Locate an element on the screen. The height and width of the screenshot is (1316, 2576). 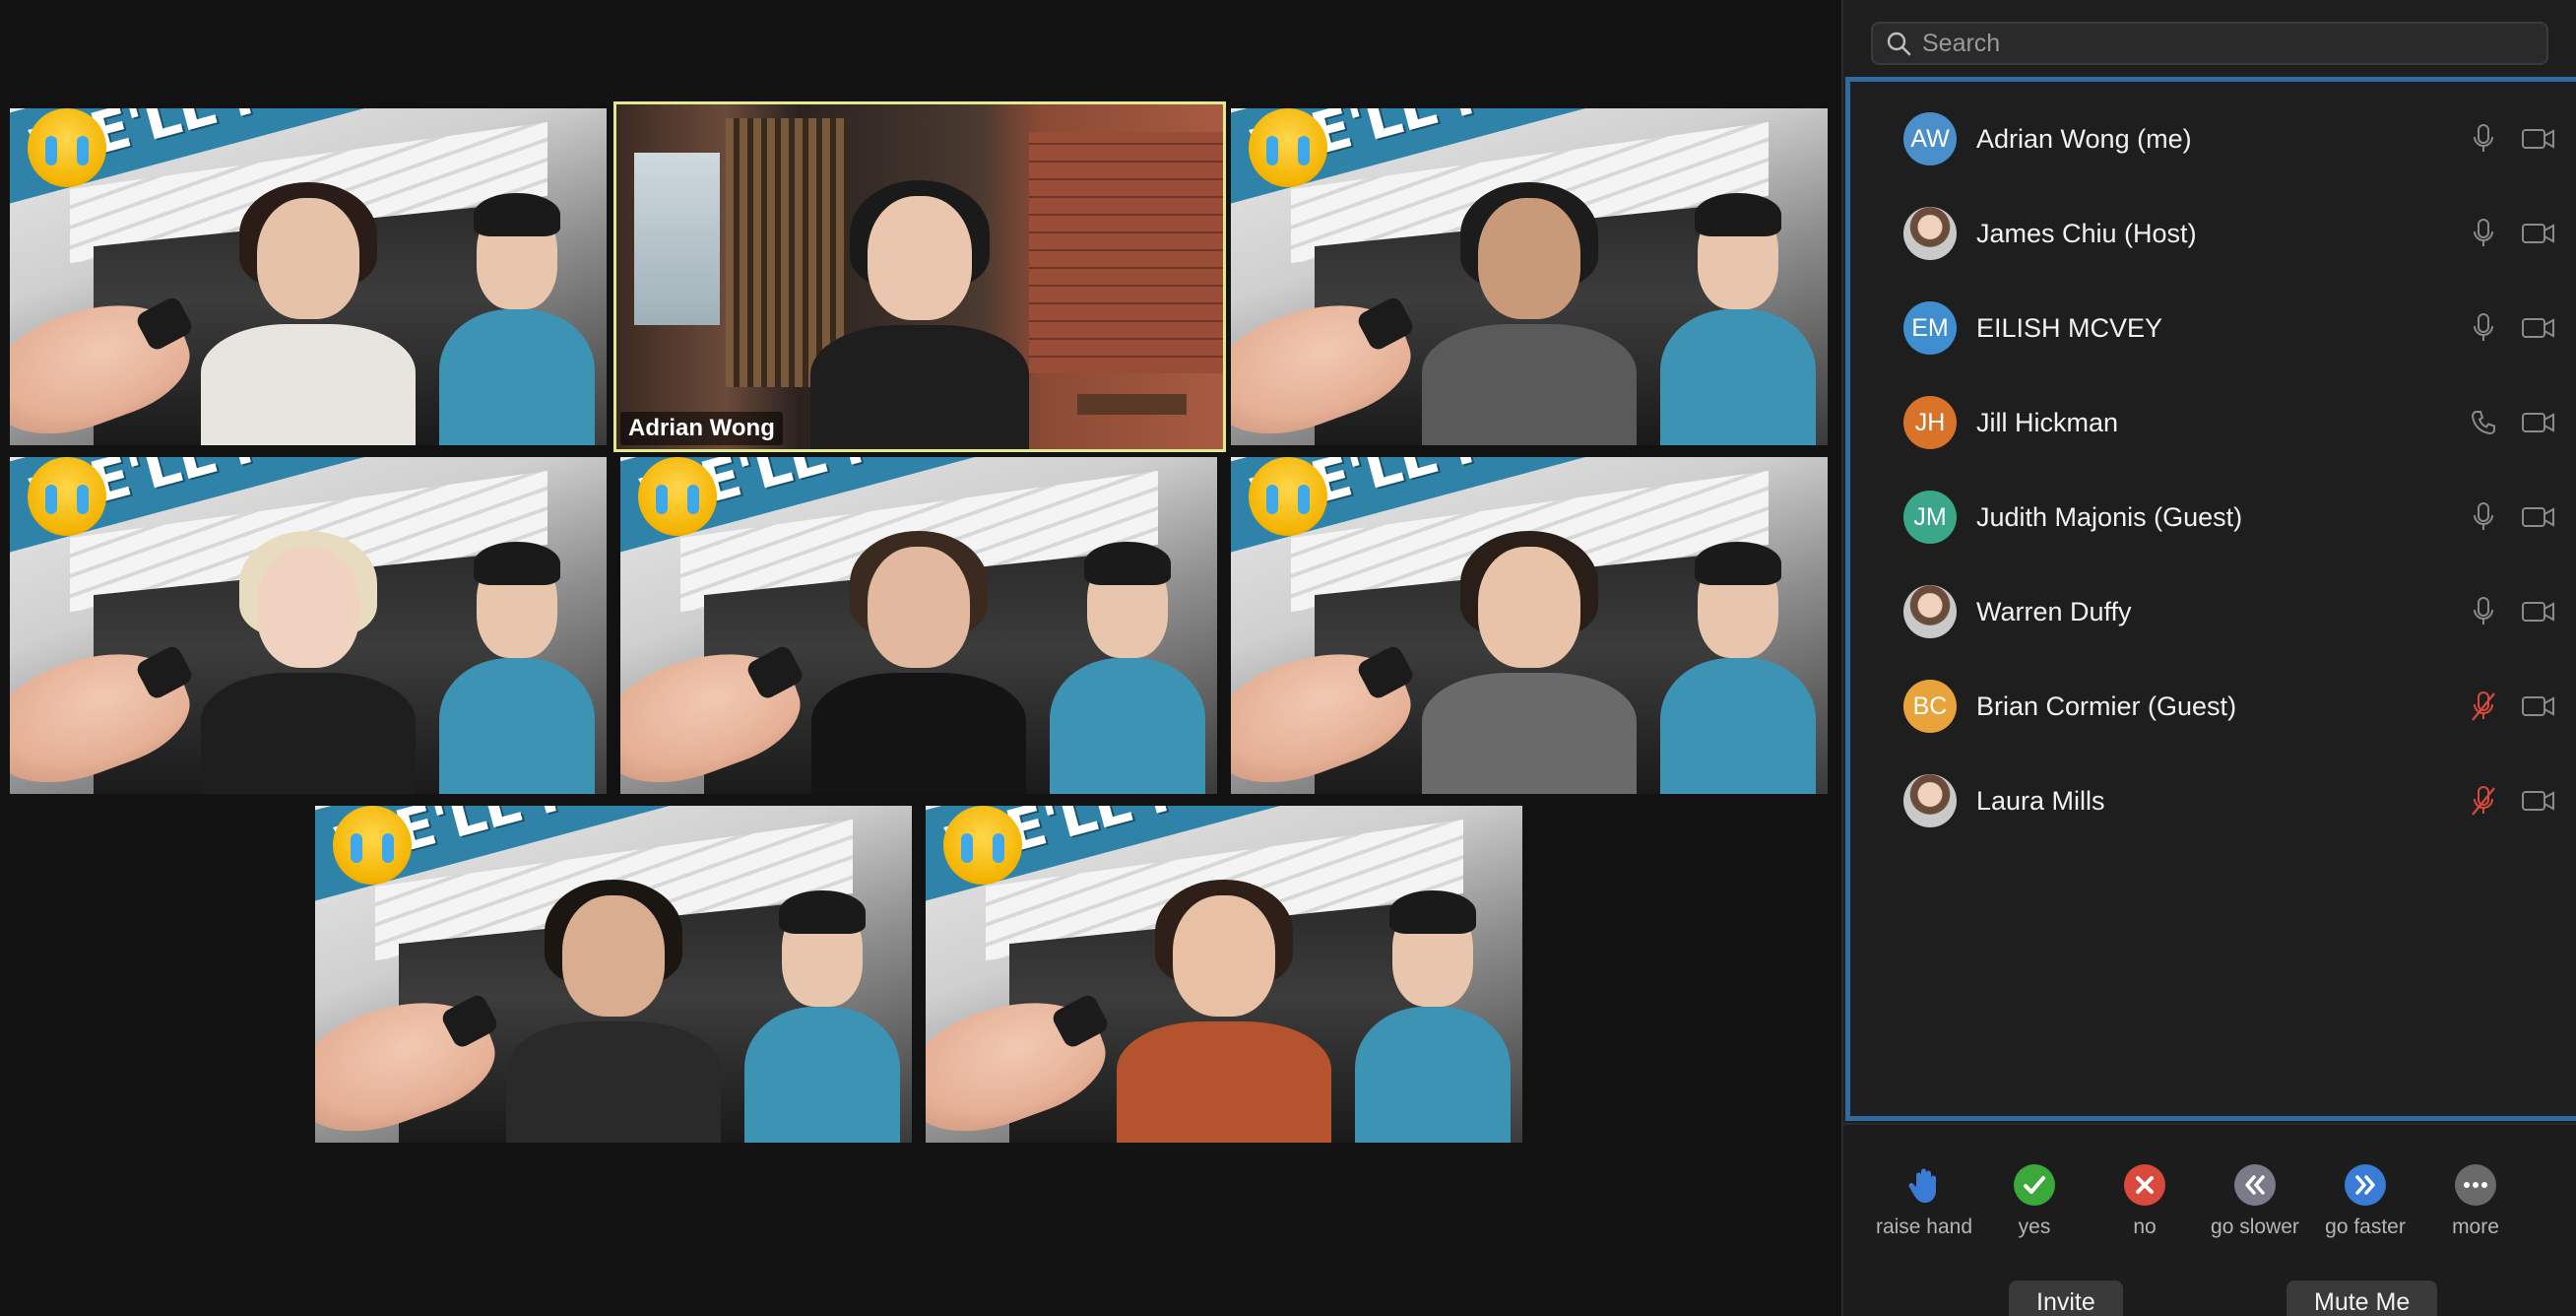
cafe-window-graphic is located at coordinates (677, 239).